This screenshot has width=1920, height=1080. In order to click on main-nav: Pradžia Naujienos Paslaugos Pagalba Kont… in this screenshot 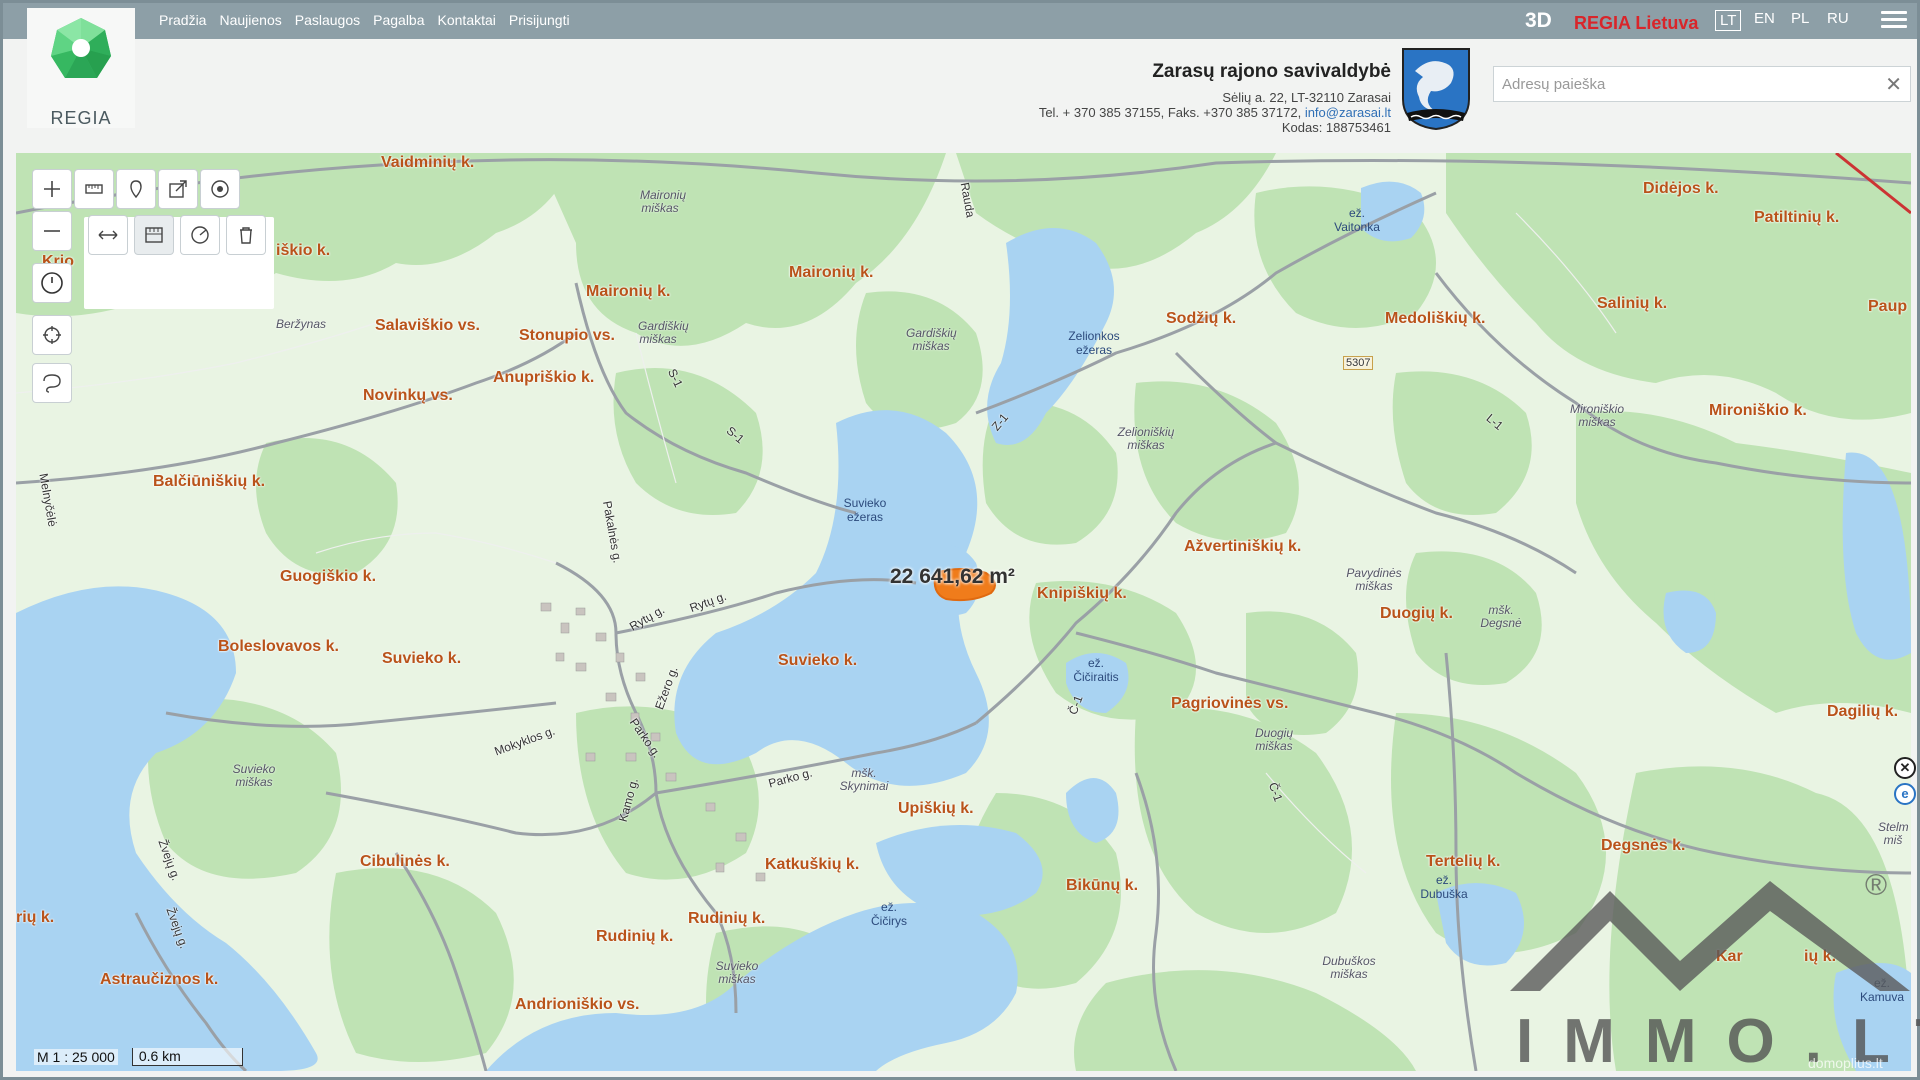, I will do `click(364, 20)`.